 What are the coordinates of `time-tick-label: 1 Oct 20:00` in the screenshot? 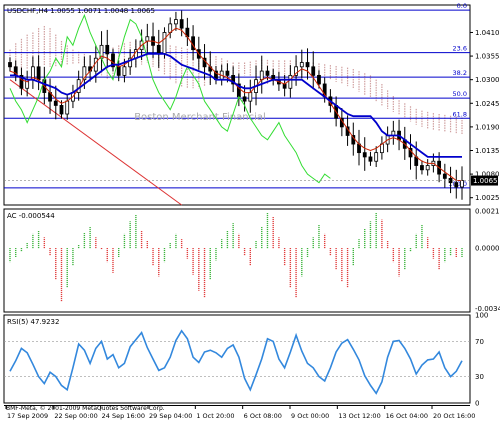 It's located at (215, 416).